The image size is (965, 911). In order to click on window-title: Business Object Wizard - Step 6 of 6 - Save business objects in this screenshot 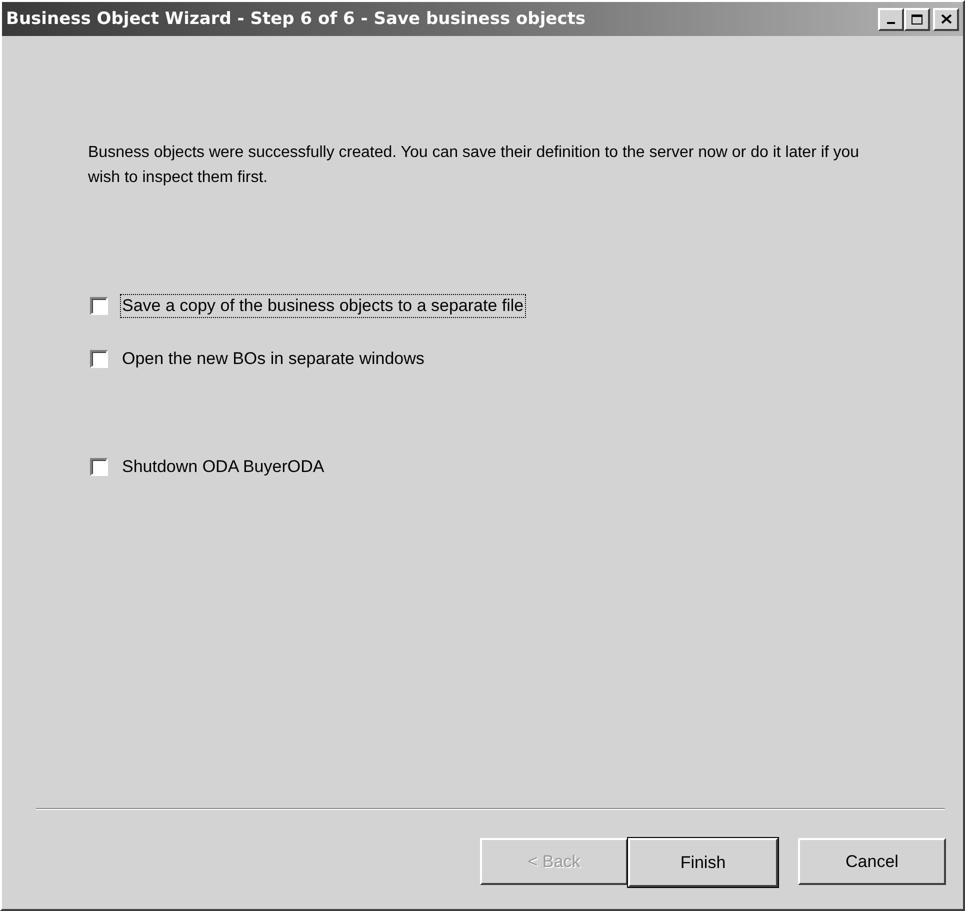, I will do `click(296, 19)`.